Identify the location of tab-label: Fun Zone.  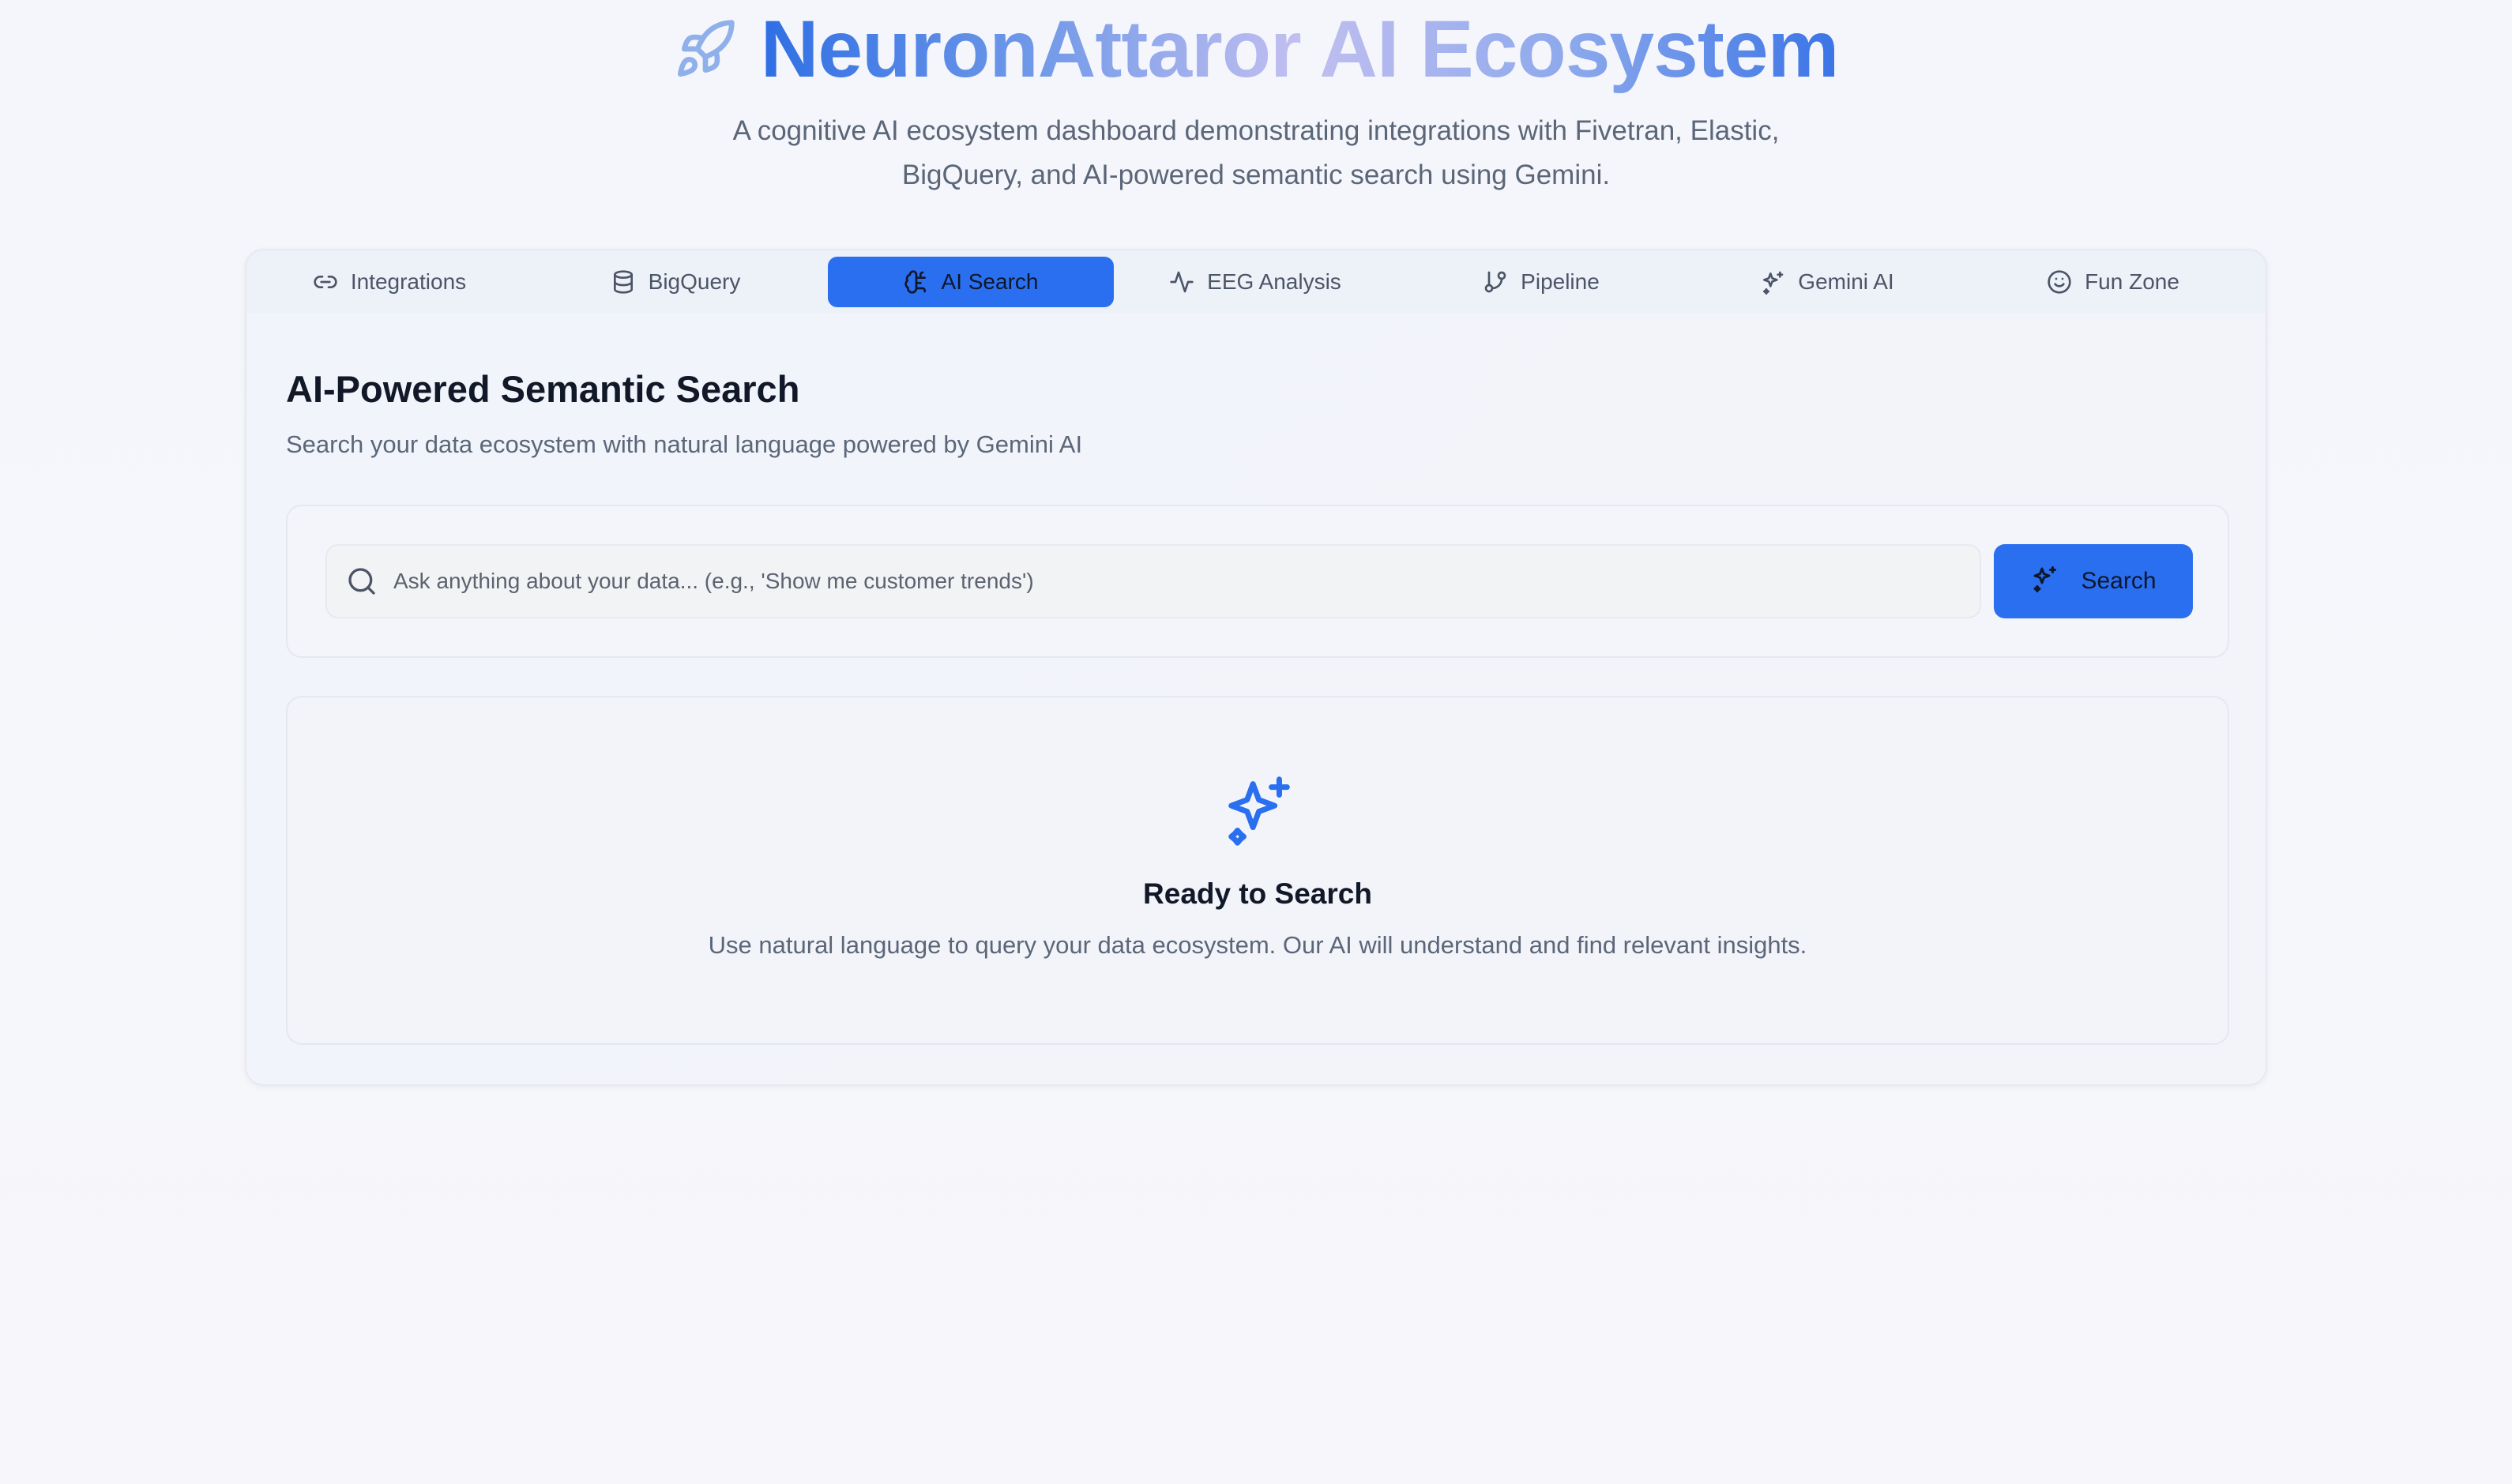
(2132, 281).